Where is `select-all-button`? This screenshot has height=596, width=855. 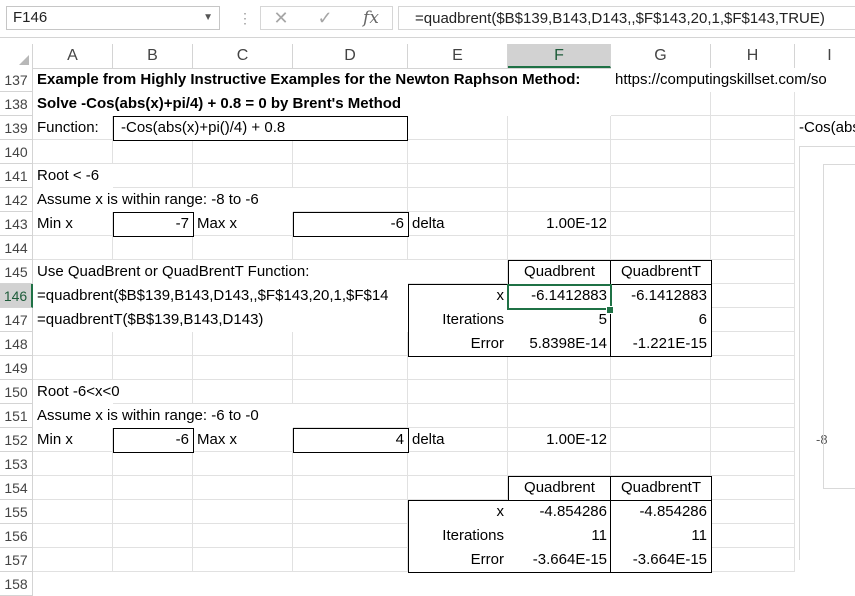 select-all-button is located at coordinates (16, 56).